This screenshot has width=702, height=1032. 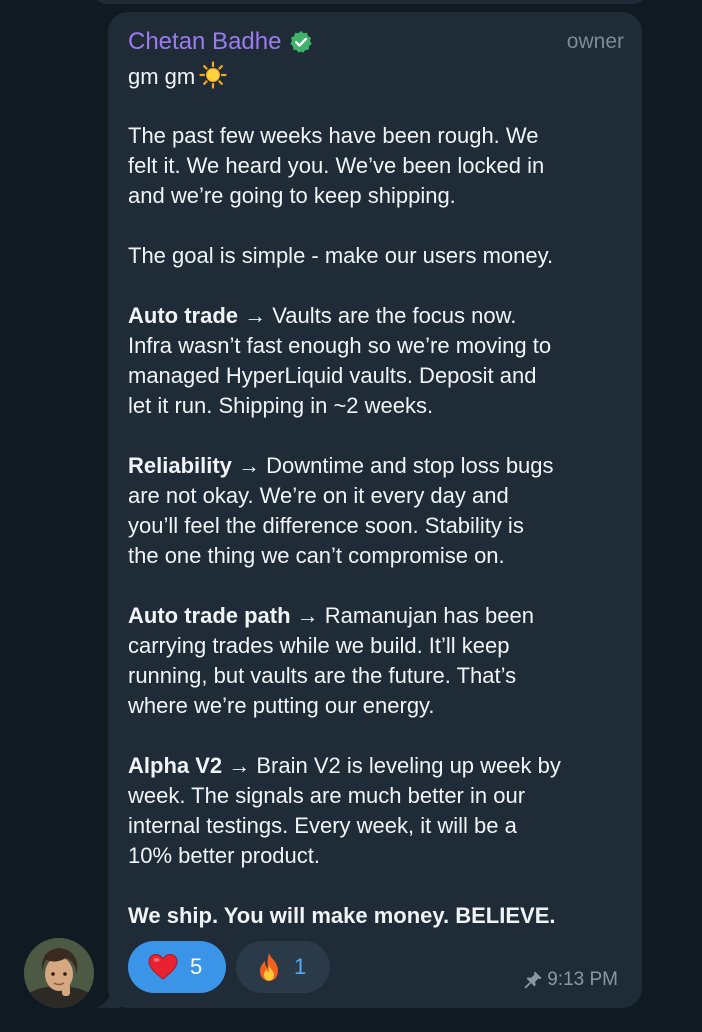 What do you see at coordinates (533, 980) in the screenshot?
I see `pin-icon` at bounding box center [533, 980].